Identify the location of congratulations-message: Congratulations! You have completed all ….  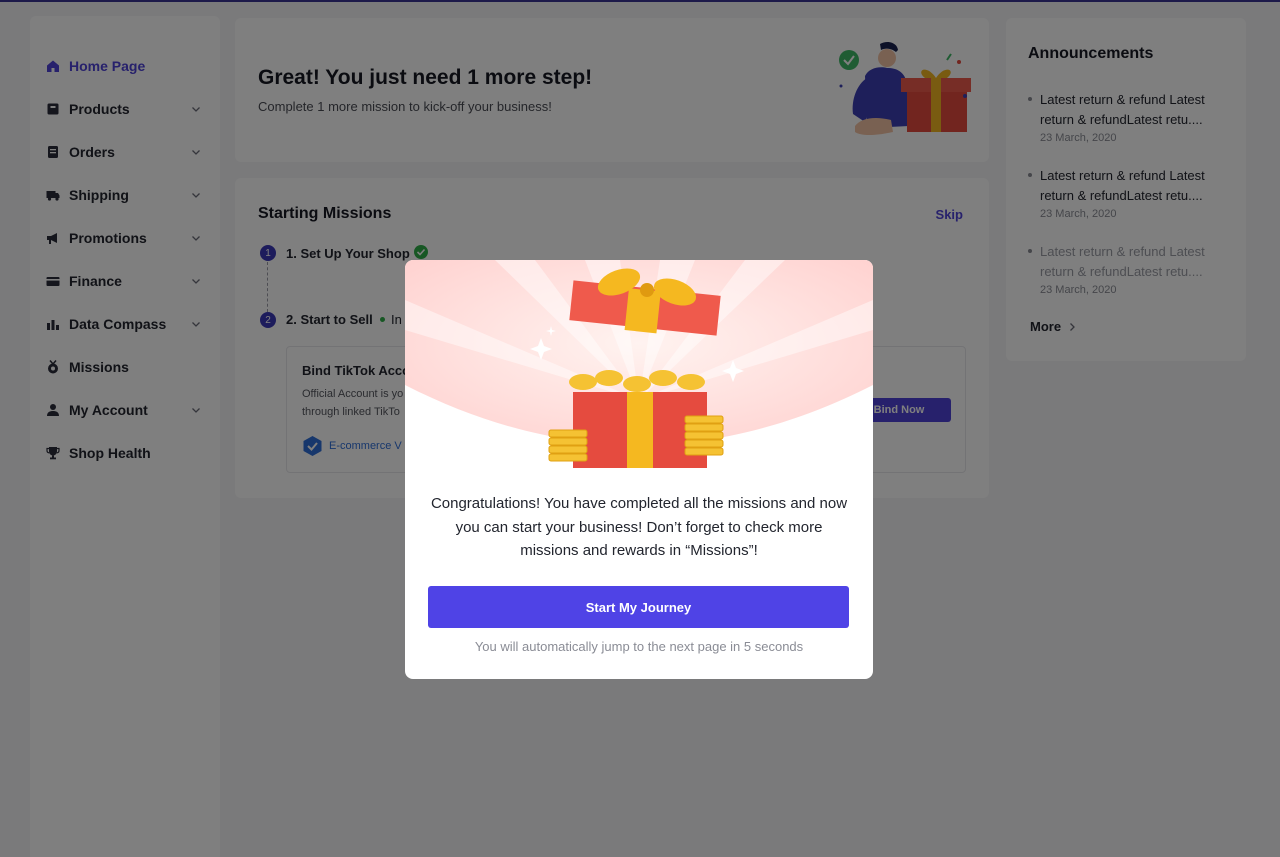
(639, 527).